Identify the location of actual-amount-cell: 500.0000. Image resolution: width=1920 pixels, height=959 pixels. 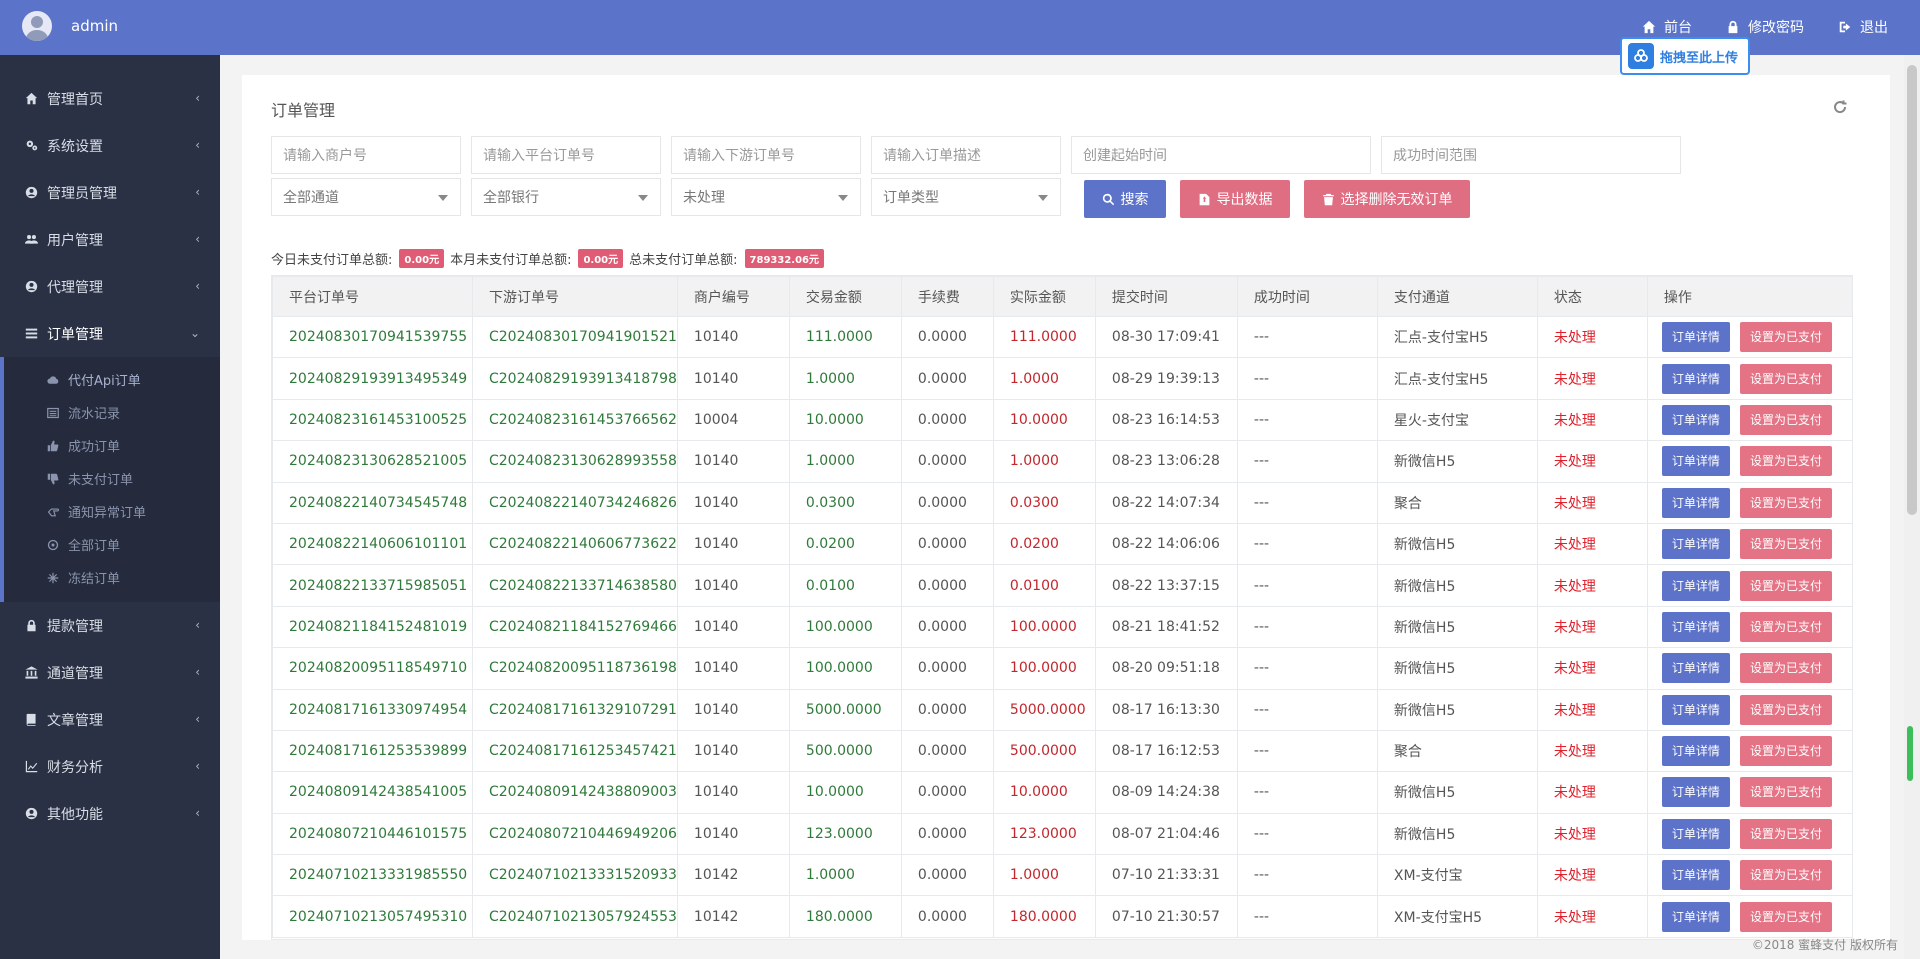
(1044, 751).